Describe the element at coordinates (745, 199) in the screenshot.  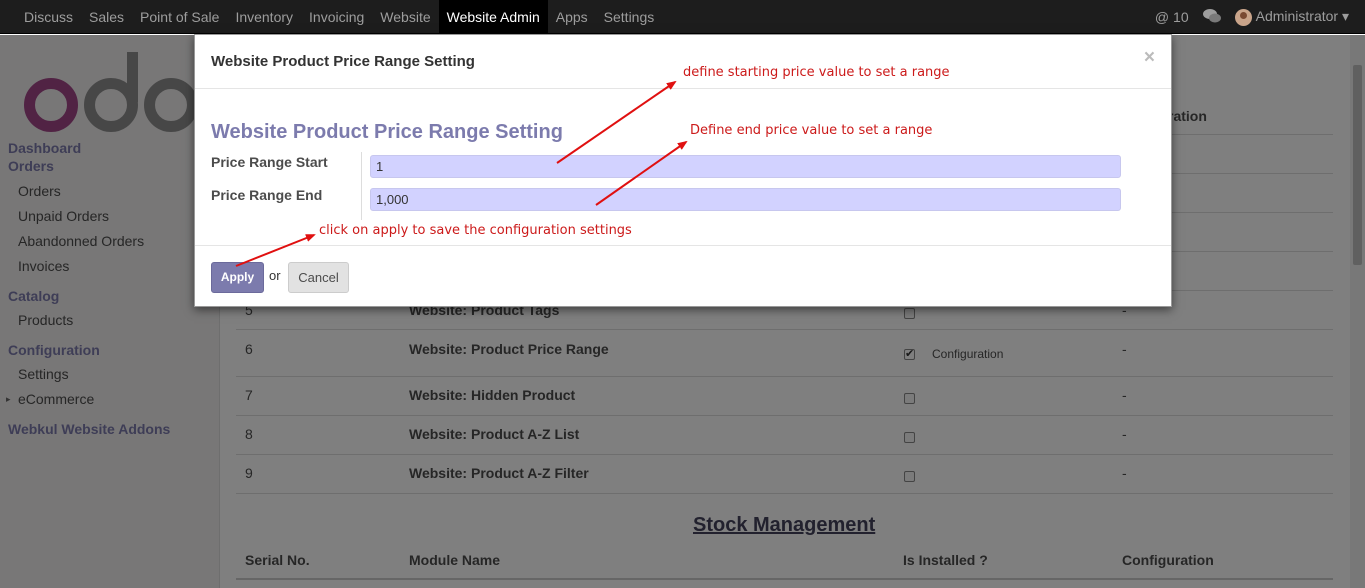
I see `price-range-end-input: 1,000` at that location.